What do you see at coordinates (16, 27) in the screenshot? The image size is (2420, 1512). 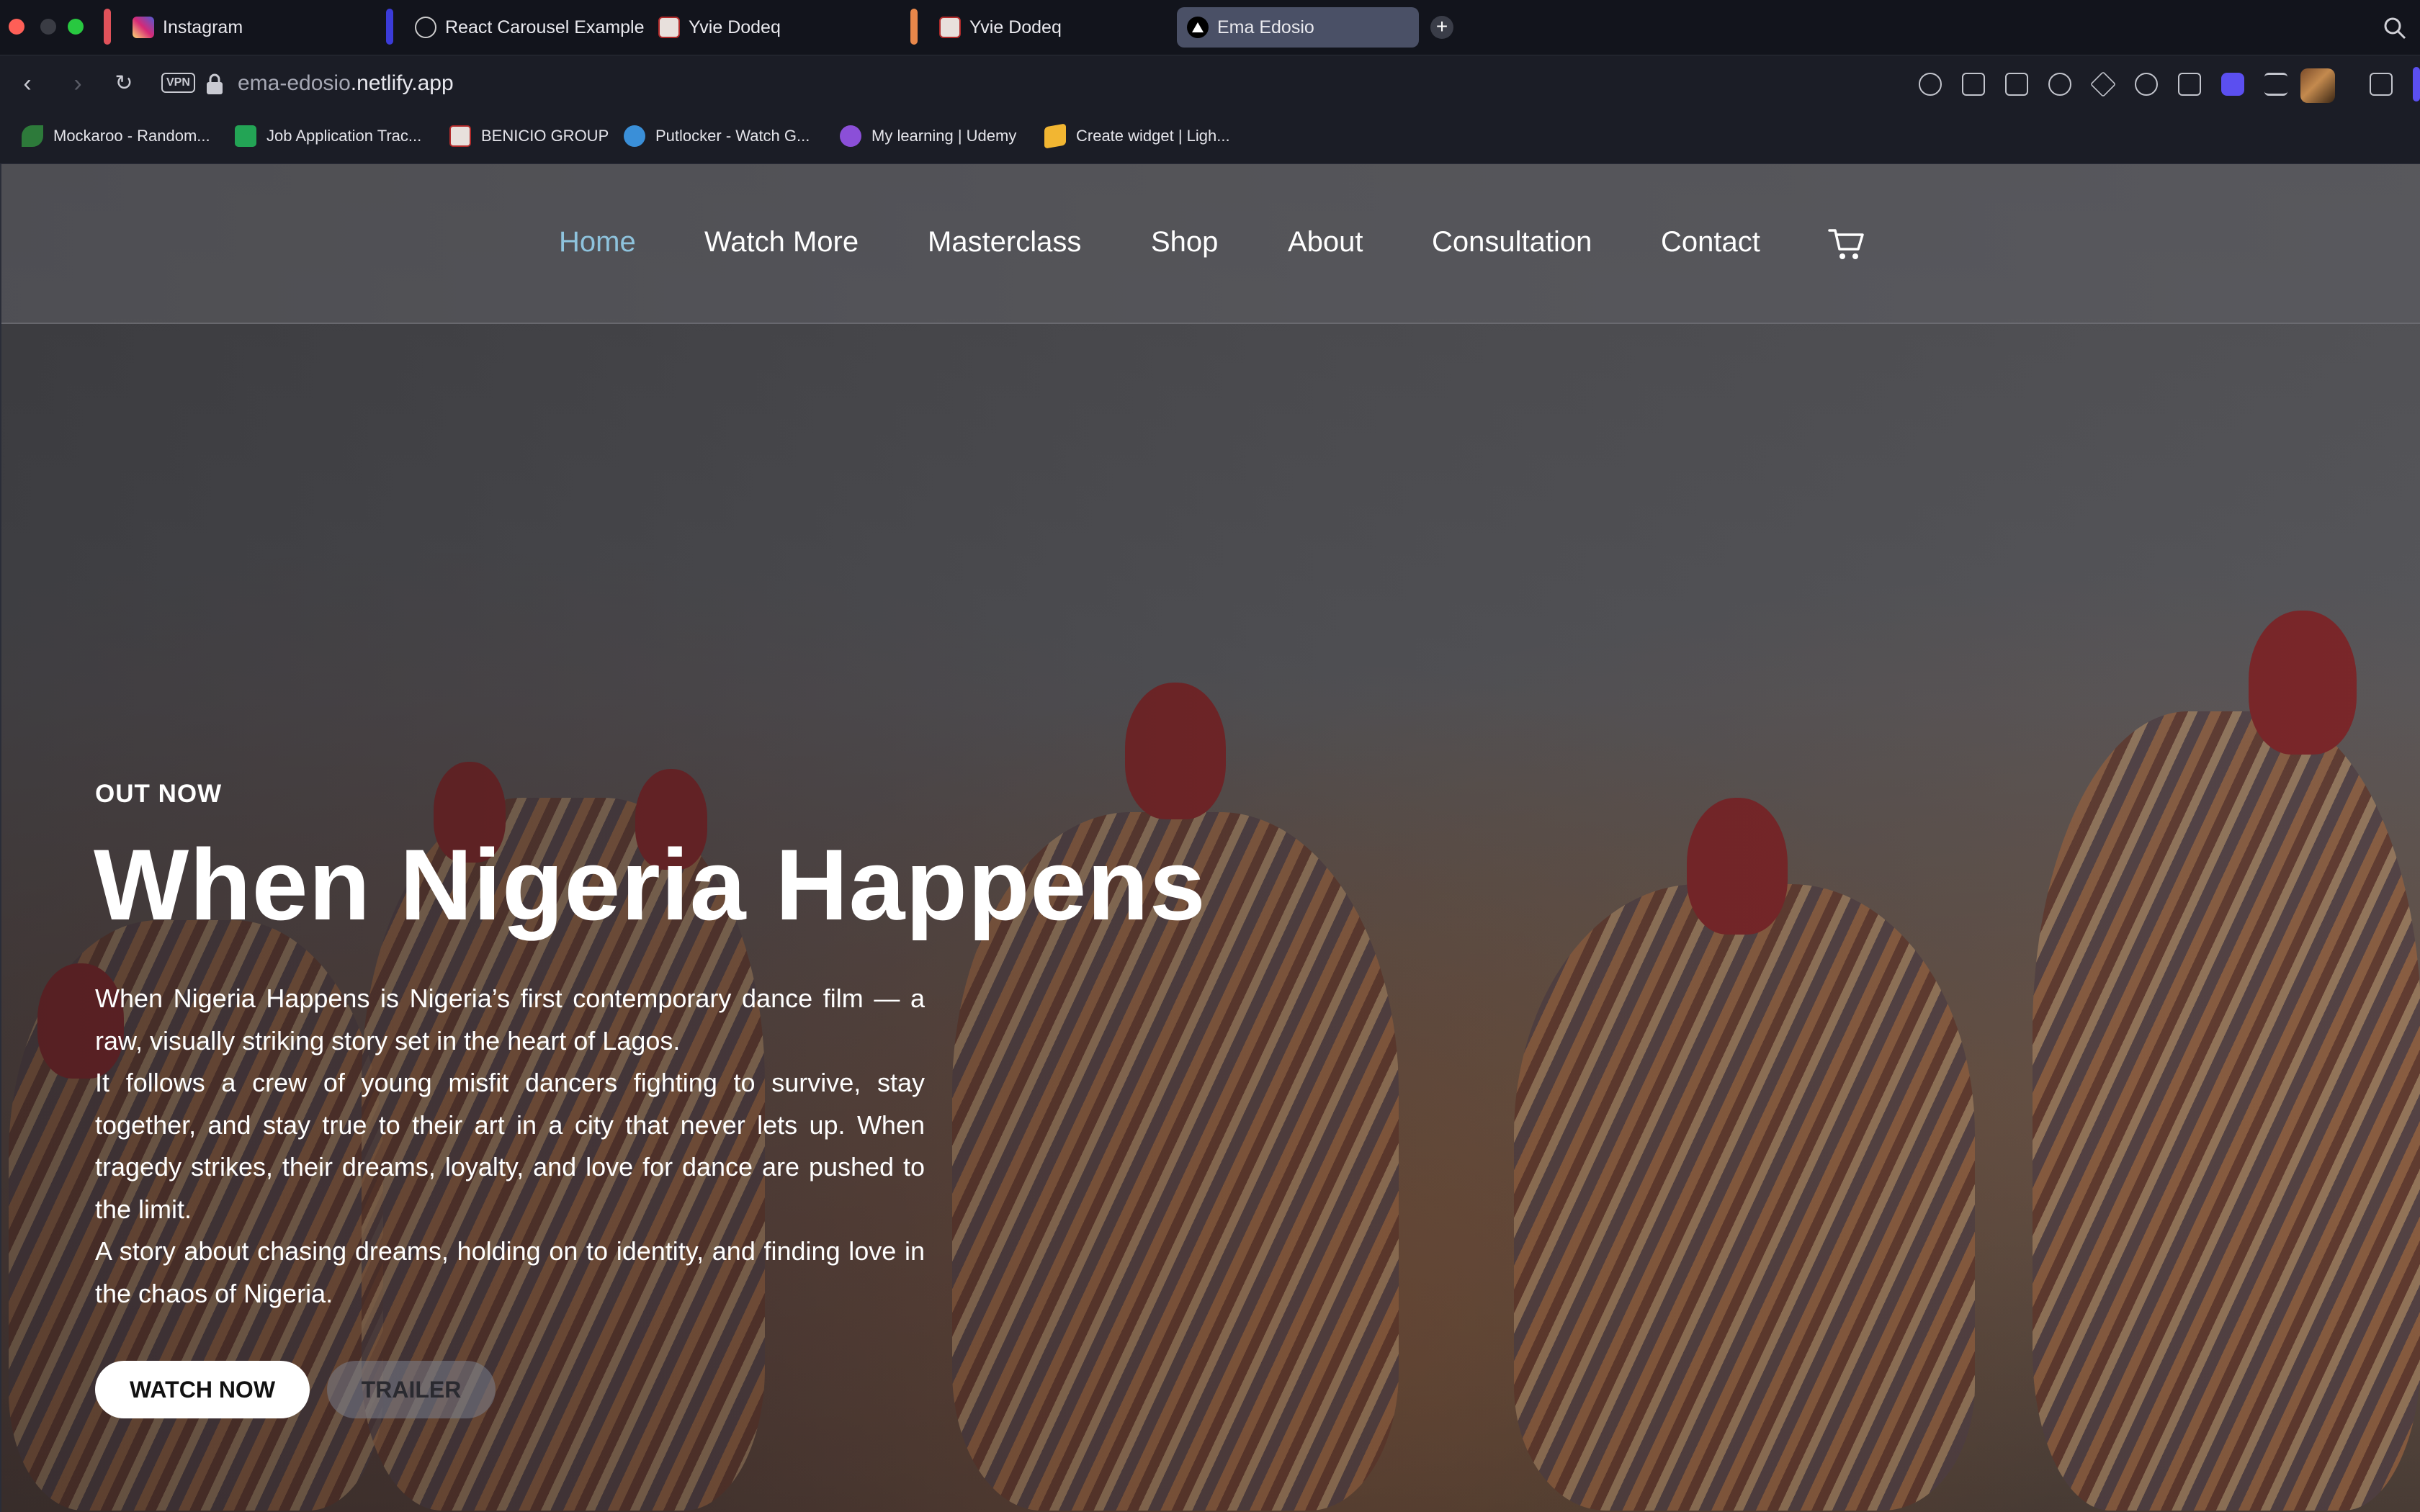 I see `close-window-button` at bounding box center [16, 27].